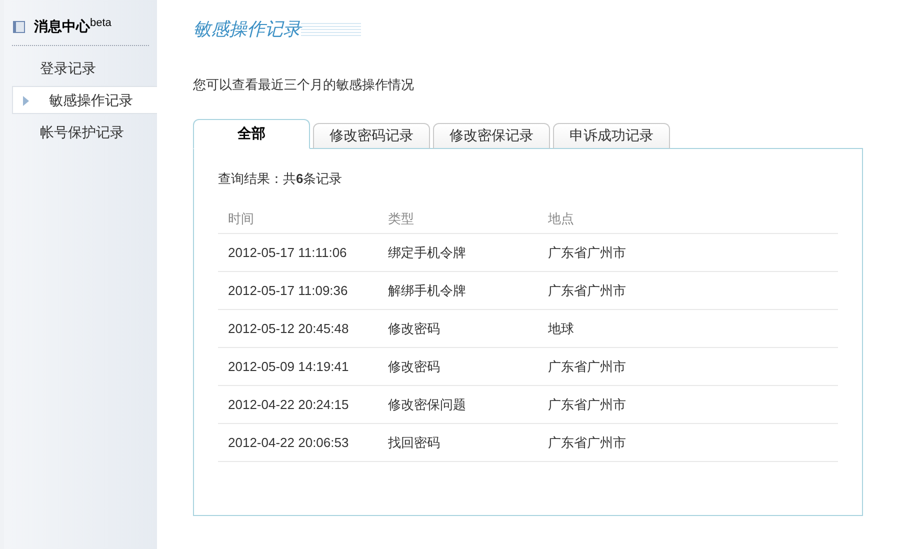  Describe the element at coordinates (288, 443) in the screenshot. I see `table-cell-text: 2012-04-22 20:06:53` at that location.